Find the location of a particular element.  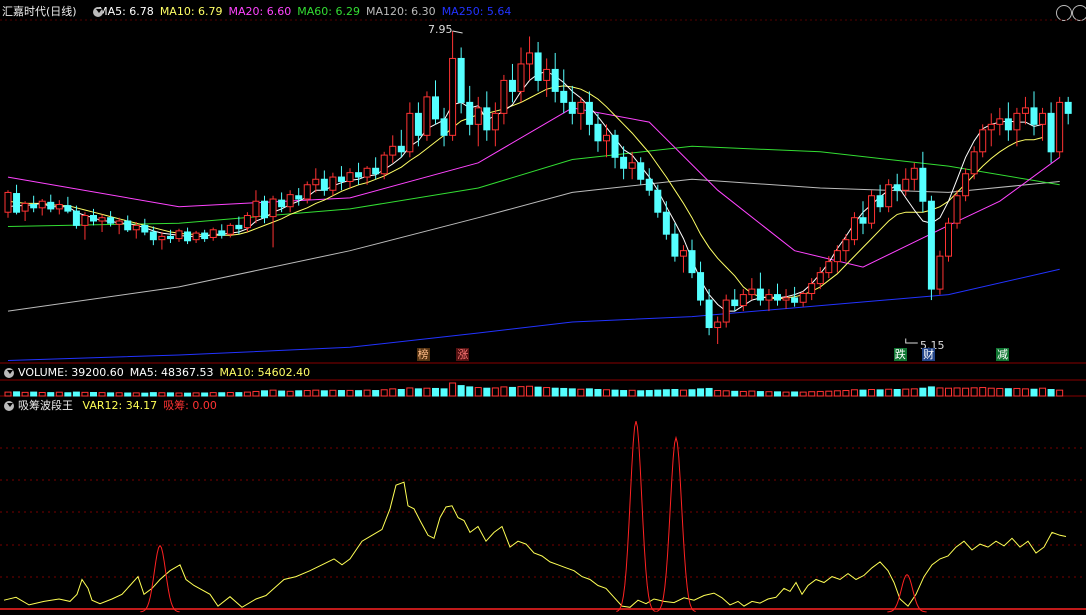

event-tag: 跌 is located at coordinates (900, 354).